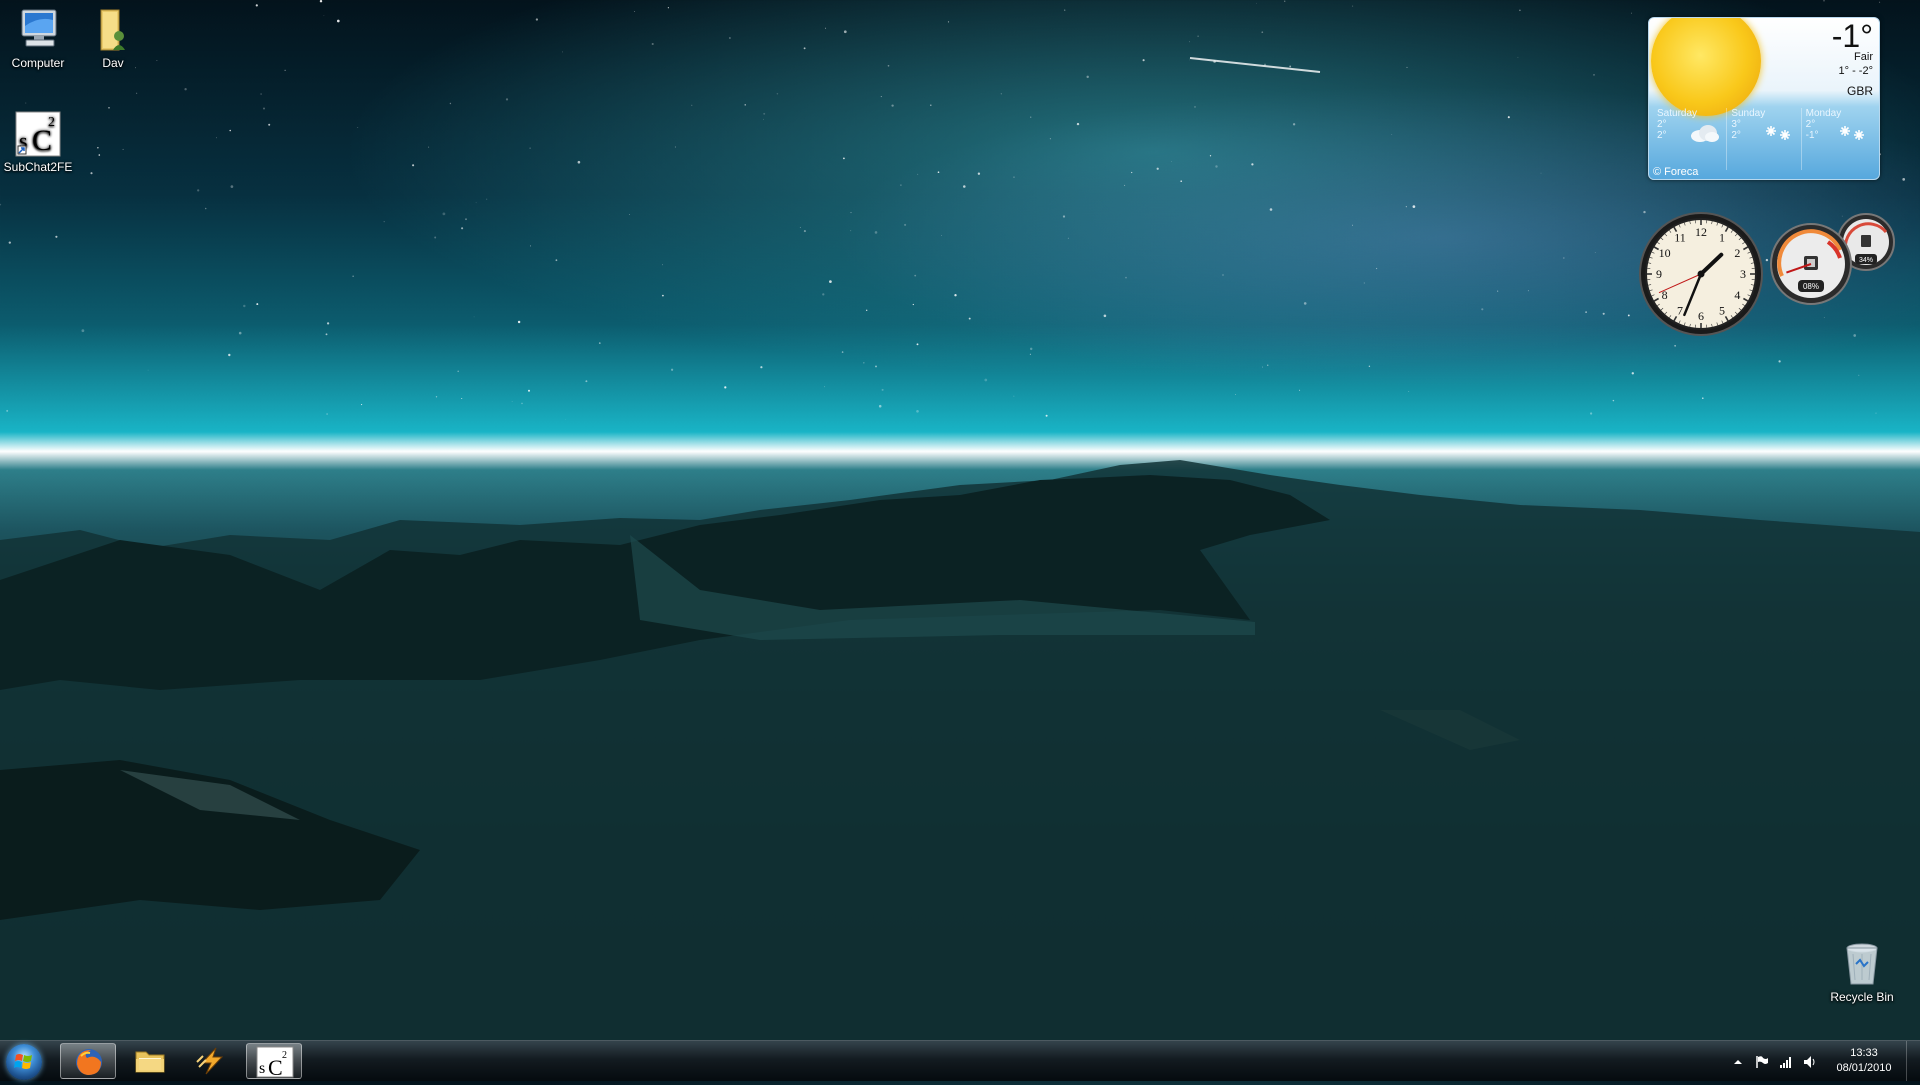 This screenshot has height=1085, width=1920. What do you see at coordinates (1866, 260) in the screenshot?
I see `memory-percent: 34%` at bounding box center [1866, 260].